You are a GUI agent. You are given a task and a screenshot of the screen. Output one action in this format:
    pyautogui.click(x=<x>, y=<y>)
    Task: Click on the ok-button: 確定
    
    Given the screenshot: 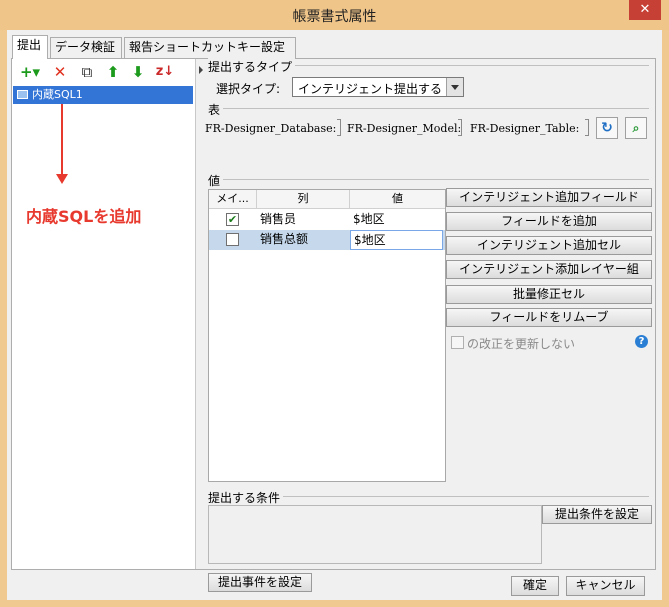 What is the action you would take?
    pyautogui.click(x=535, y=586)
    